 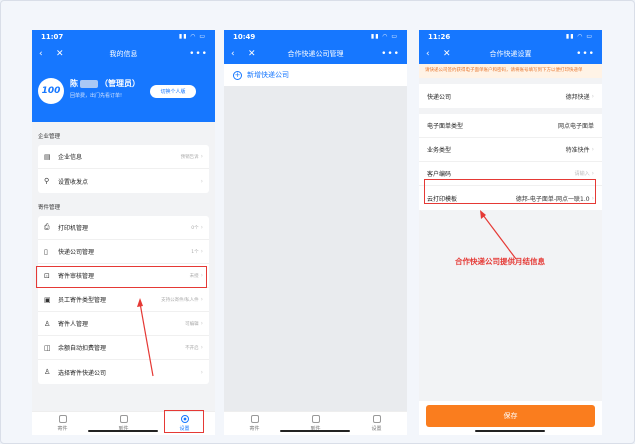 What do you see at coordinates (499, 237) in the screenshot?
I see `arrow-to-code` at bounding box center [499, 237].